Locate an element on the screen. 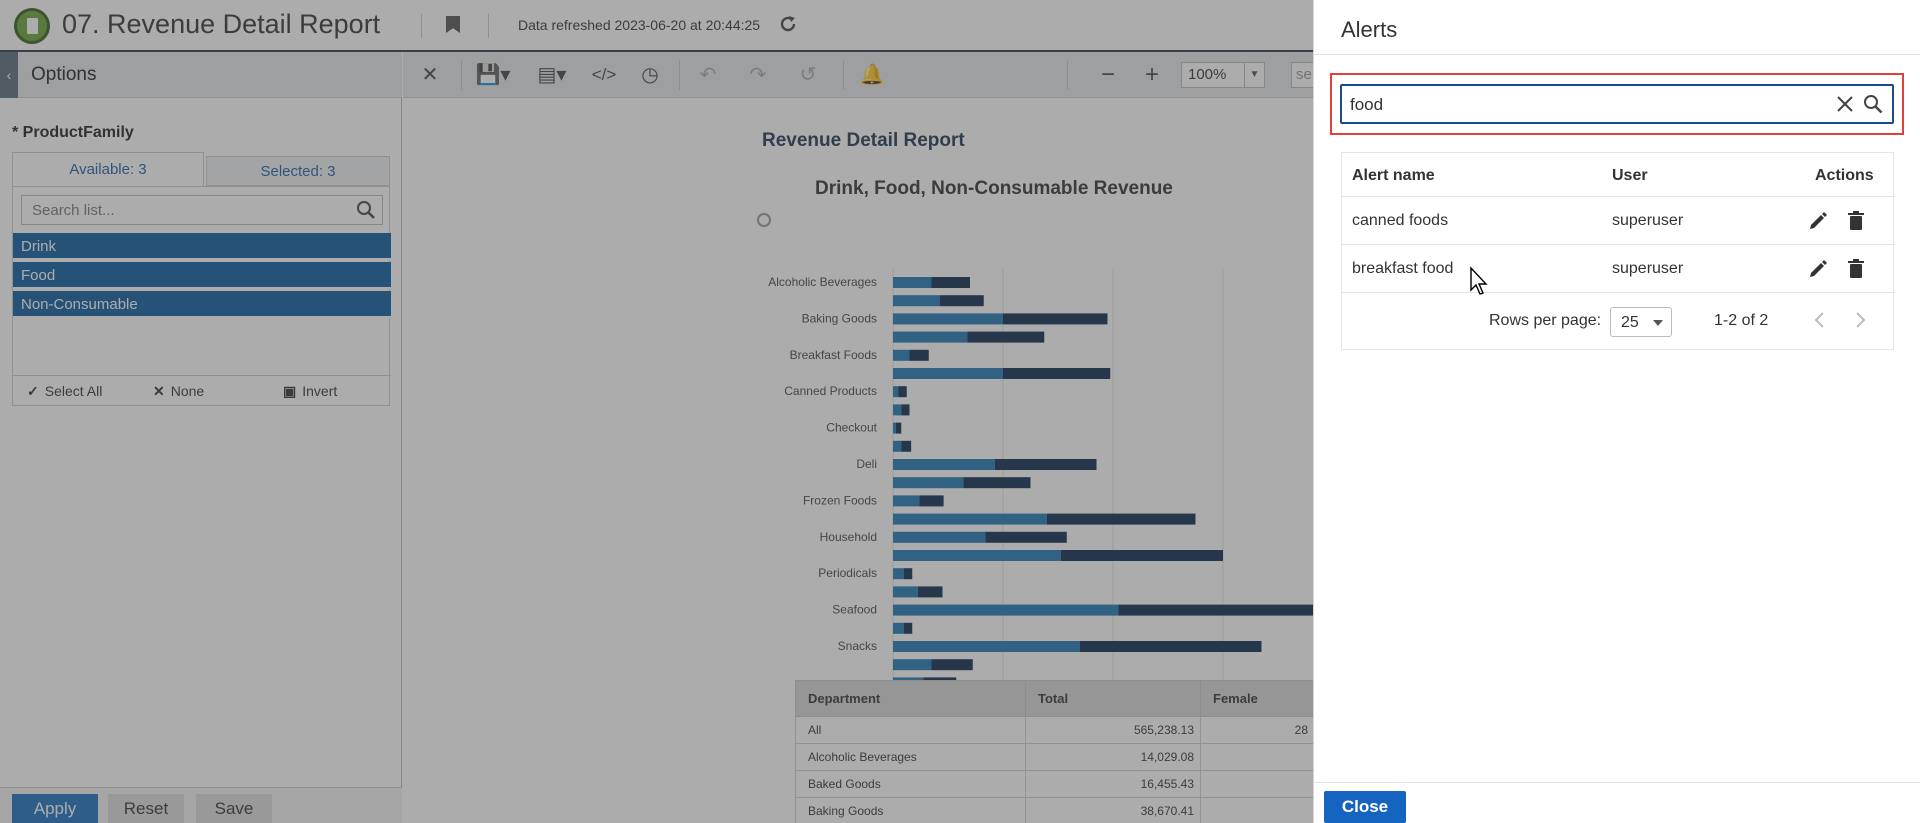  column-header-alert-name: Alert name is located at coordinates (1393, 175).